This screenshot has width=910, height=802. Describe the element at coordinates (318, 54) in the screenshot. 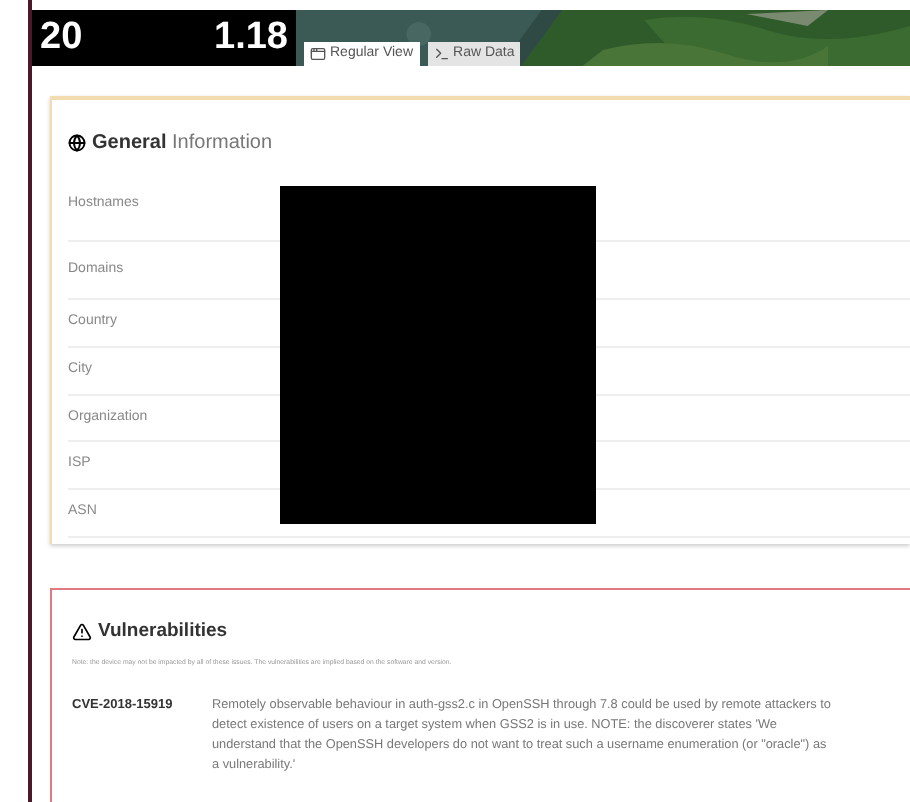

I see `window-icon` at that location.